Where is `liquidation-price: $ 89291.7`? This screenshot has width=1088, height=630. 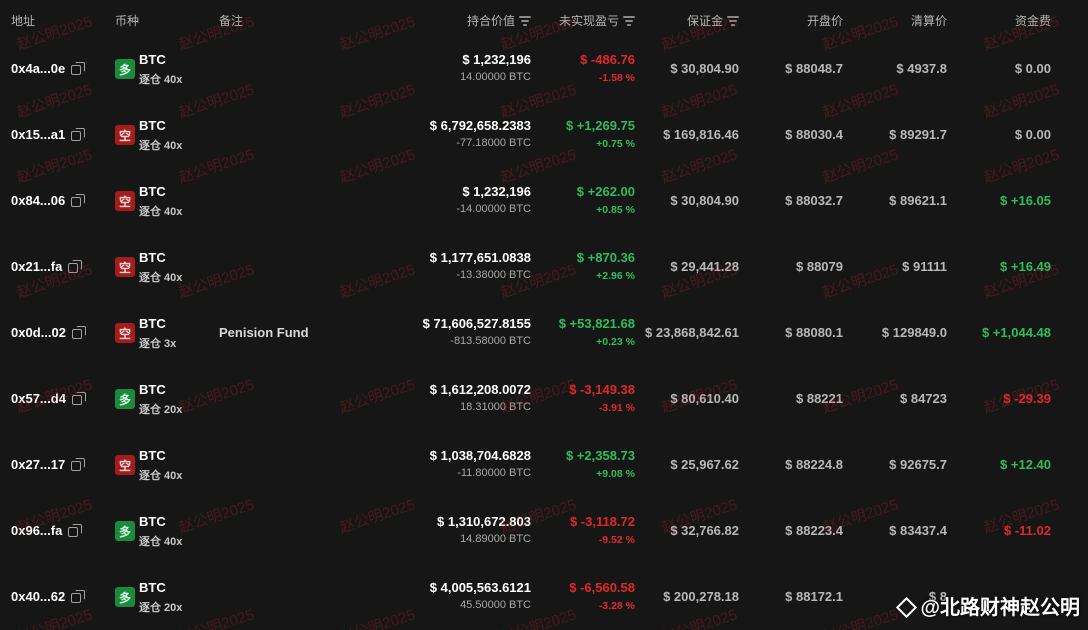 liquidation-price: $ 89291.7 is located at coordinates (918, 134).